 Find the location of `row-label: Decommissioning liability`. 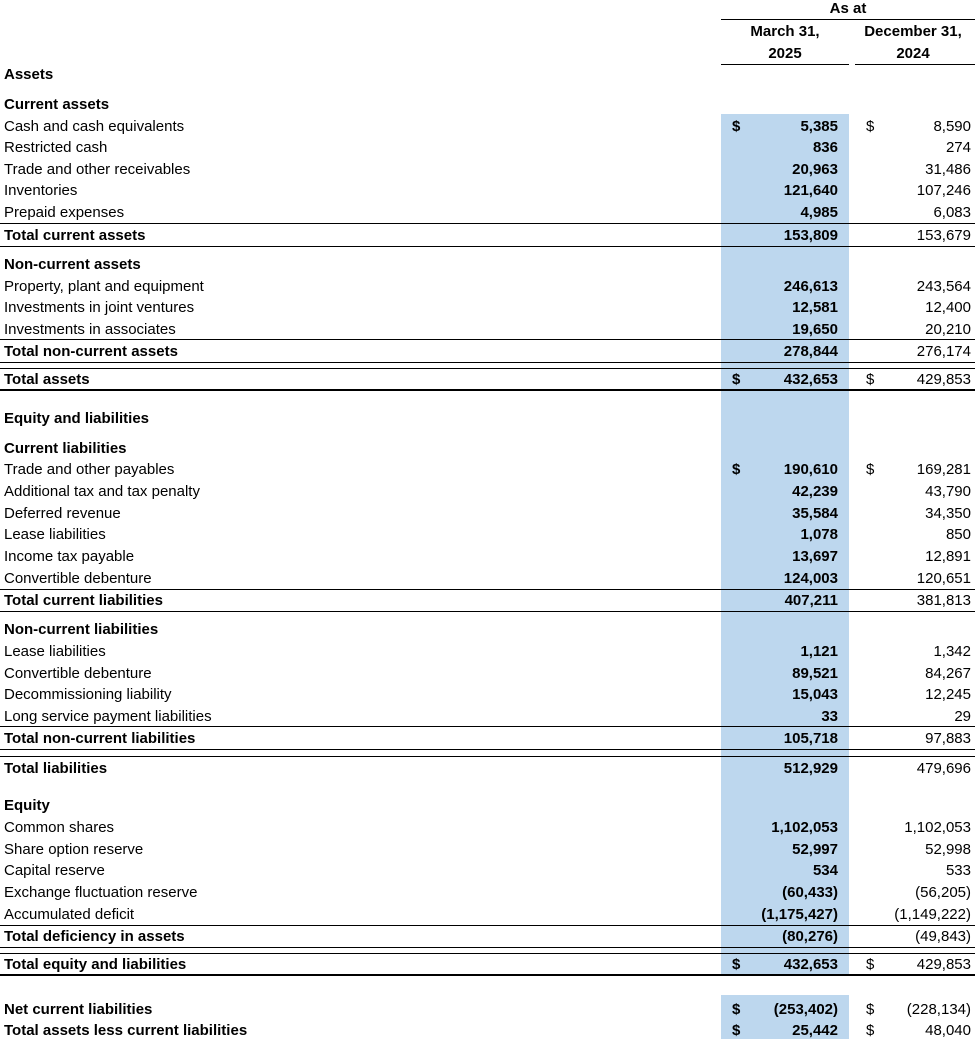

row-label: Decommissioning liability is located at coordinates (88, 694).